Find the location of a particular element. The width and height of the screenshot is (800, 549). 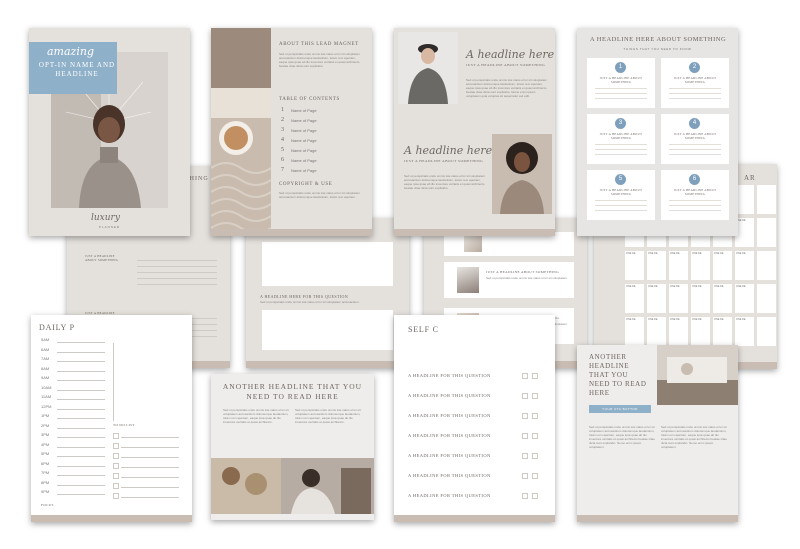

headline-sub-2: JUST A HEADLINE ABOUT SOMETHING is located at coordinates (444, 161).